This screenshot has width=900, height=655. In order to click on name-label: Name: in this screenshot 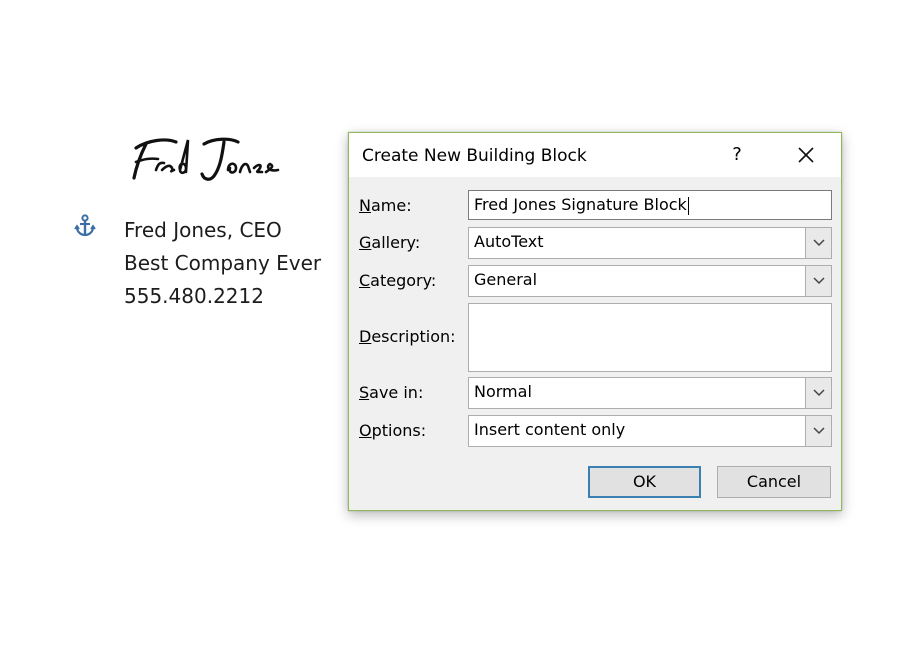, I will do `click(385, 205)`.